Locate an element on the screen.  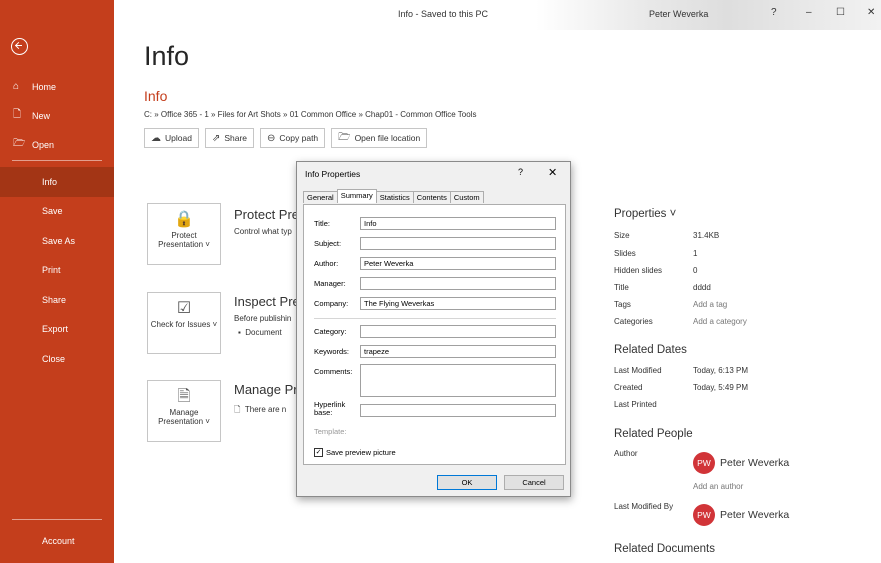
upload-button: ☁ Upload is located at coordinates (171, 138).